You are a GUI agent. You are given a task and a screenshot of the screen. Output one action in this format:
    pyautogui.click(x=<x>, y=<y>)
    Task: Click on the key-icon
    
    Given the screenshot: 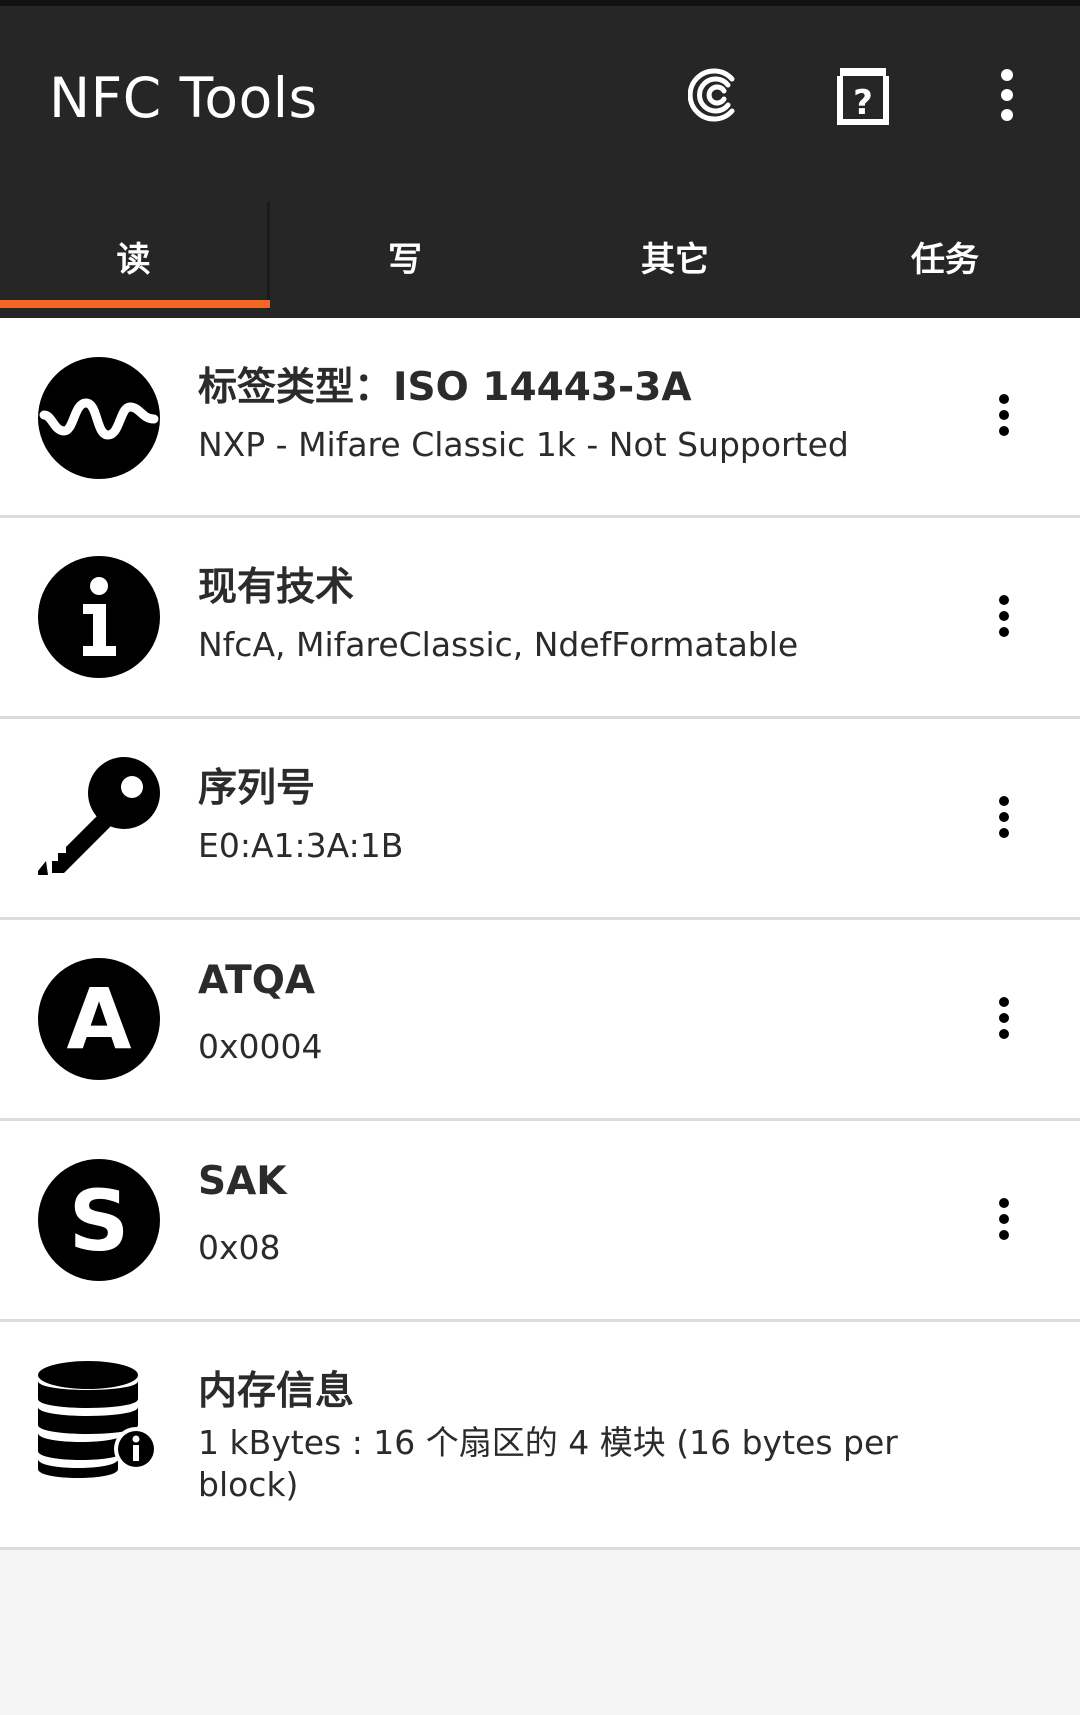 What is the action you would take?
    pyautogui.click(x=99, y=816)
    